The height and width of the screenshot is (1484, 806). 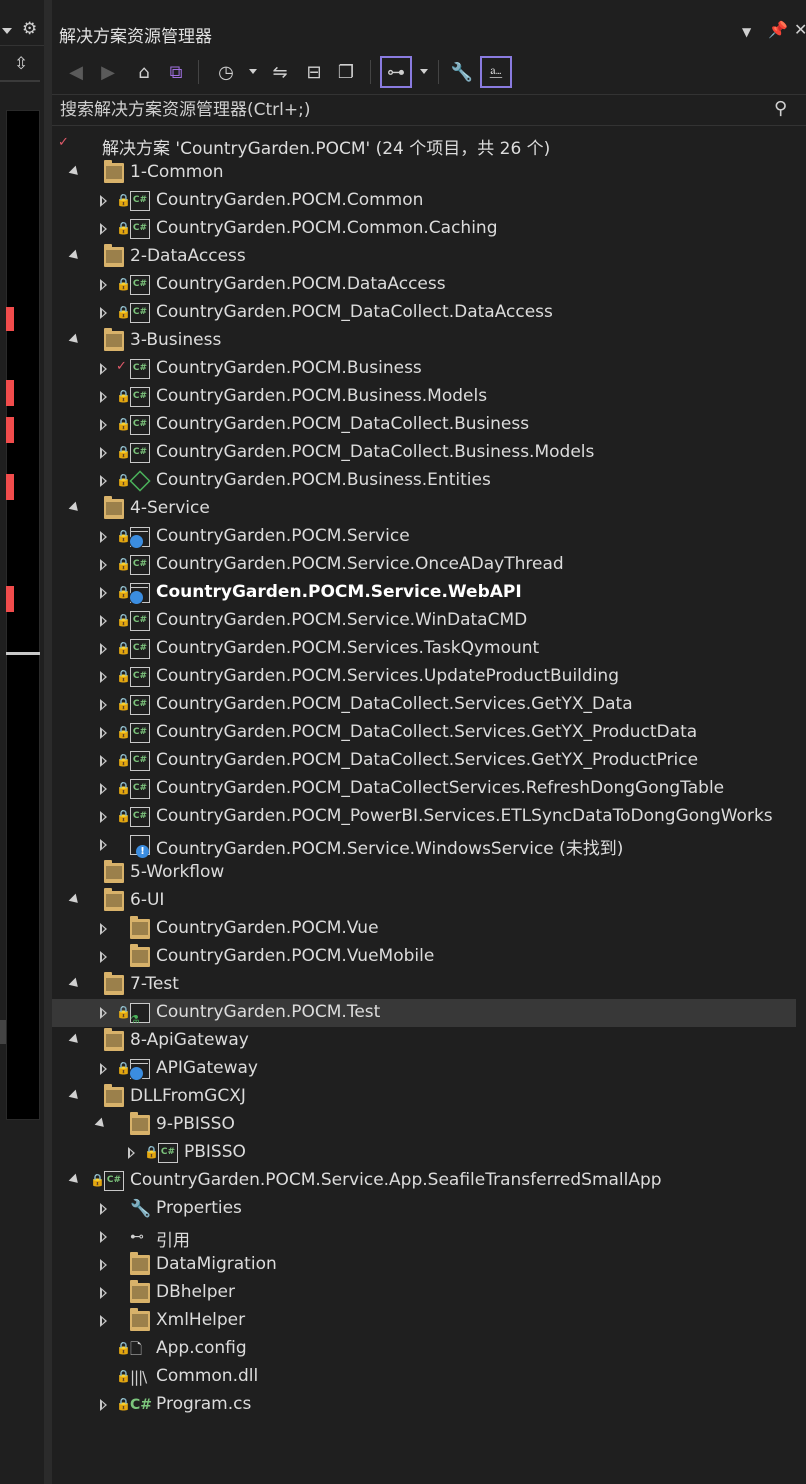 What do you see at coordinates (429, 985) in the screenshot?
I see `tree-item: 7-Test` at bounding box center [429, 985].